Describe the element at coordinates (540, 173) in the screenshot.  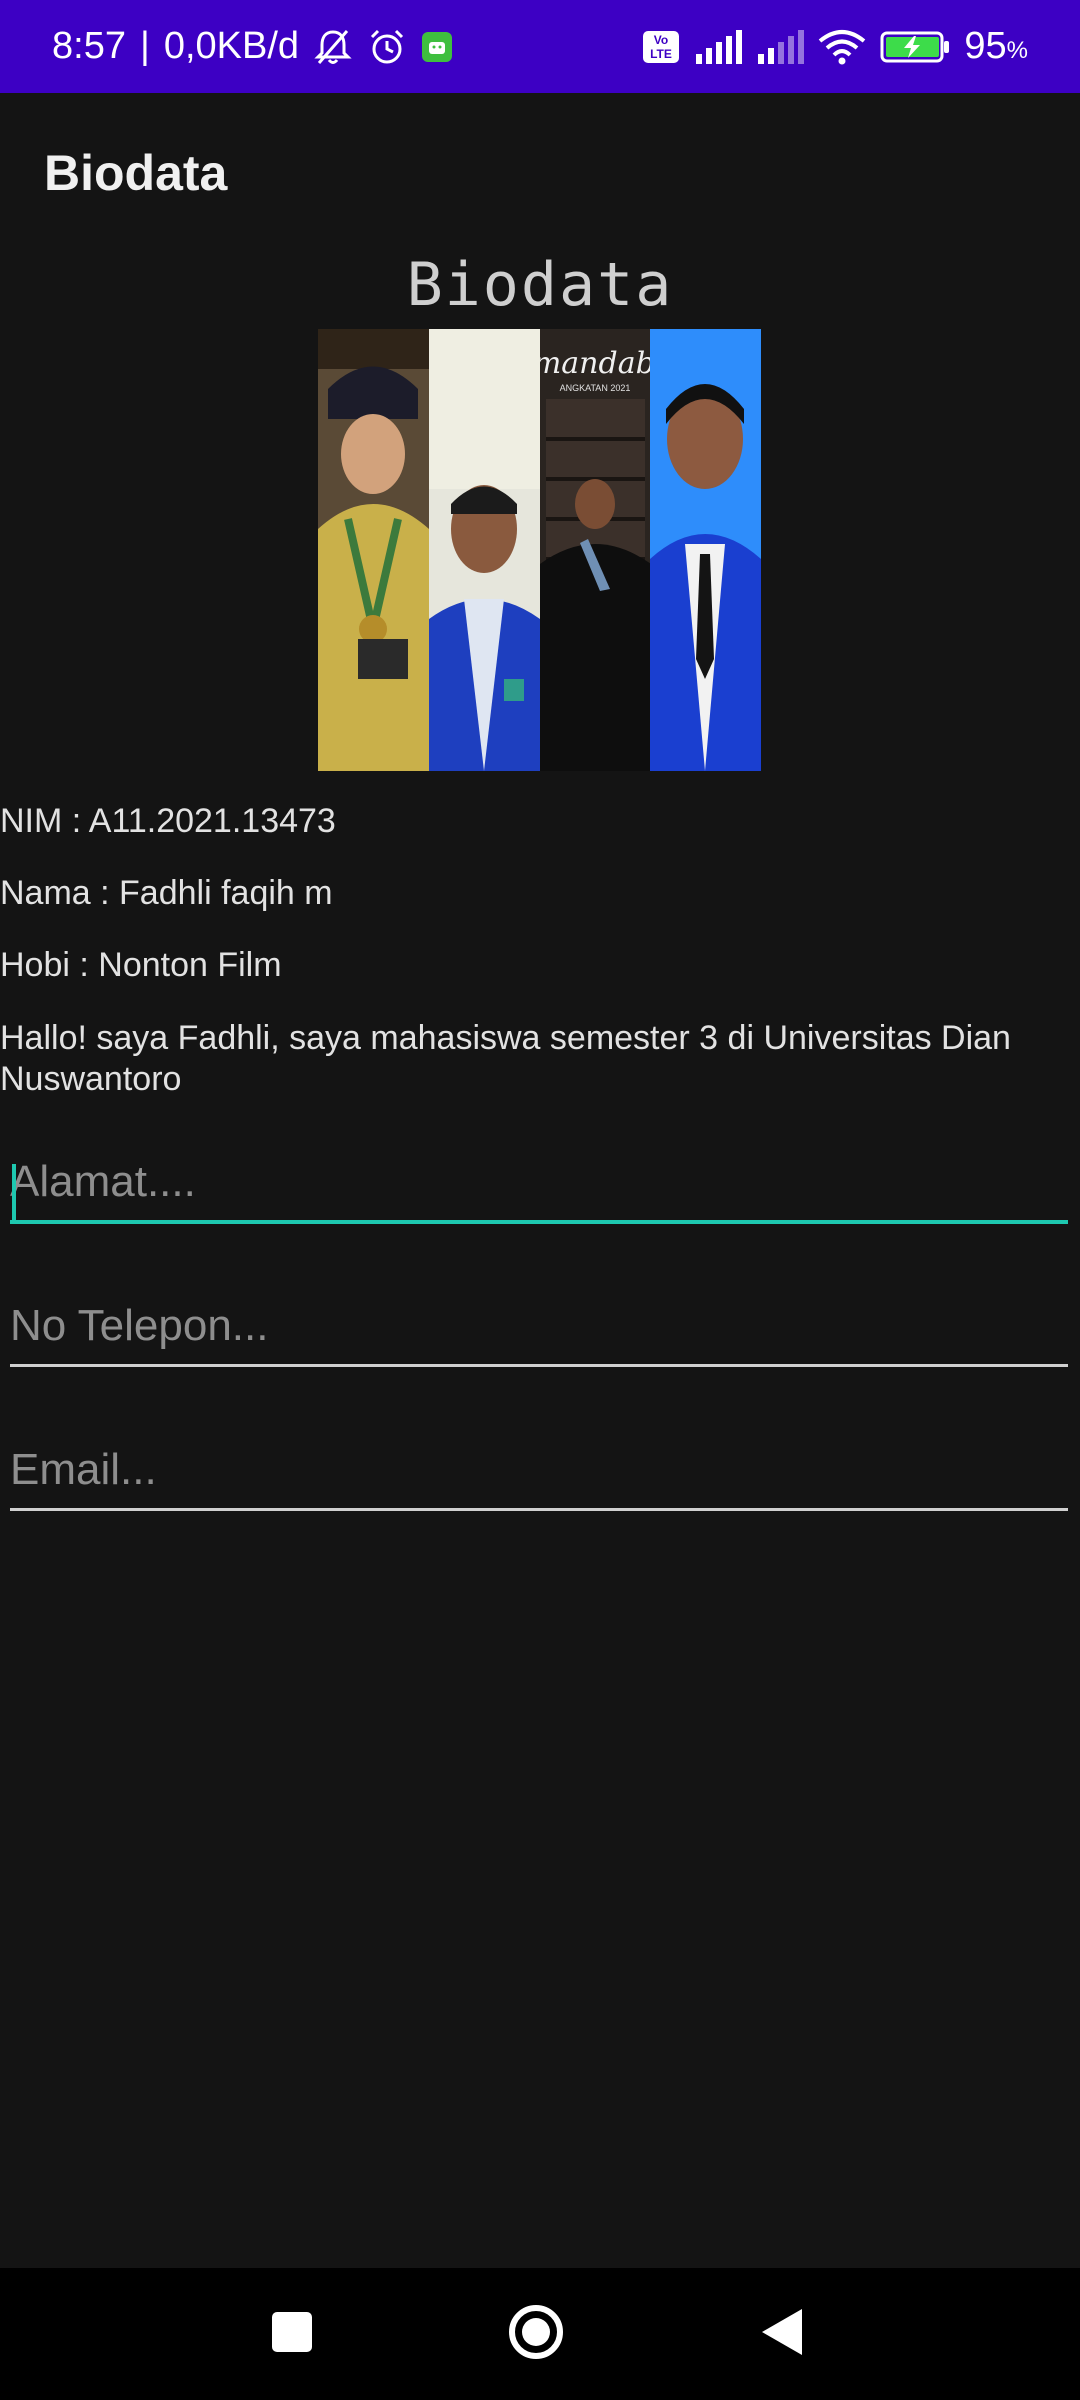
I see `app-bar: Biodata` at that location.